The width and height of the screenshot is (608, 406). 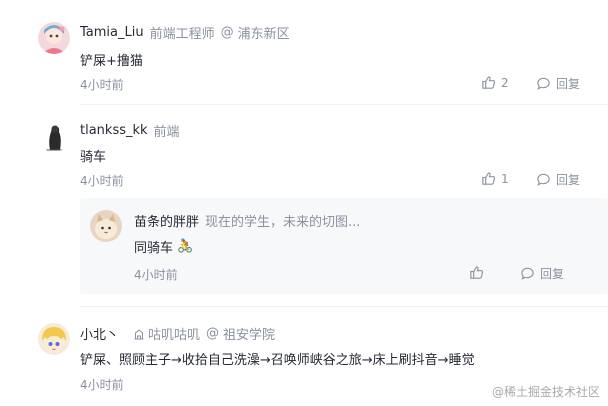 I want to click on company-badge-text: 咕叽咕叽, so click(x=174, y=335).